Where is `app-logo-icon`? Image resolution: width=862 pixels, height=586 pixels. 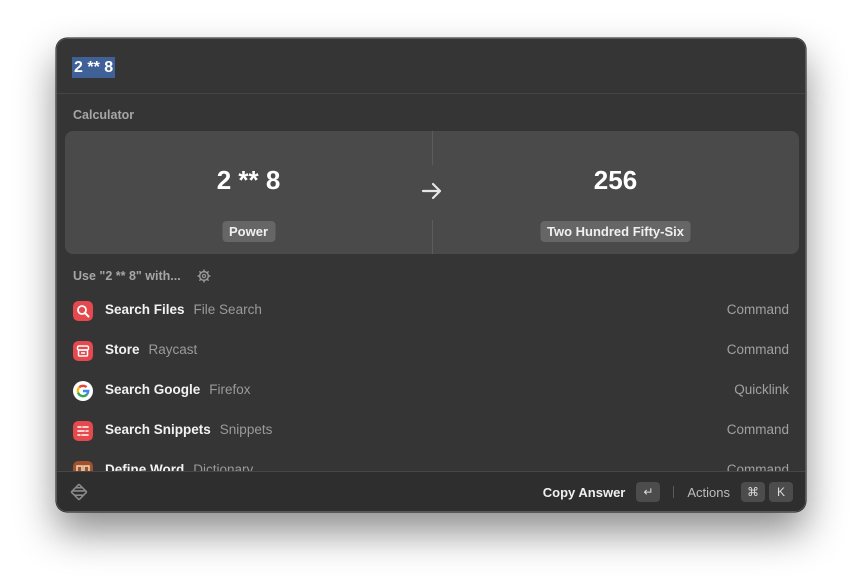 app-logo-icon is located at coordinates (79, 492).